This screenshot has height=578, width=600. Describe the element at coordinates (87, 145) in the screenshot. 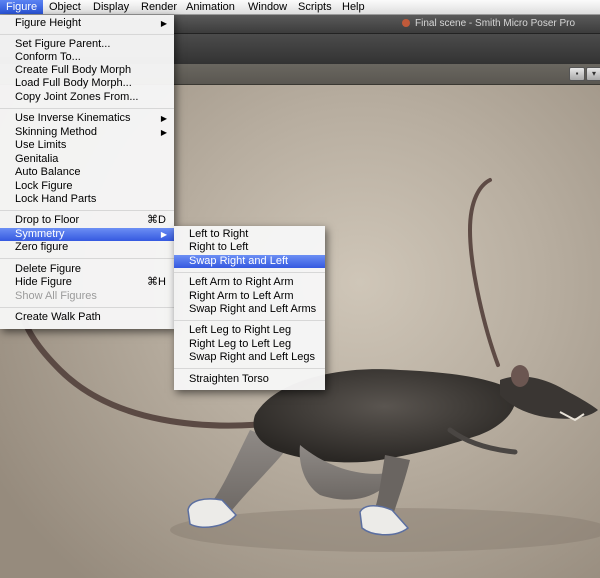

I see `menu-item-use-limits: Use Limits` at that location.